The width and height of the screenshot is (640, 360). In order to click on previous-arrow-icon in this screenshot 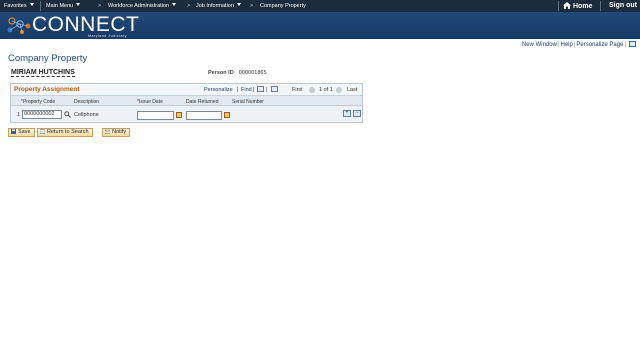, I will do `click(312, 90)`.